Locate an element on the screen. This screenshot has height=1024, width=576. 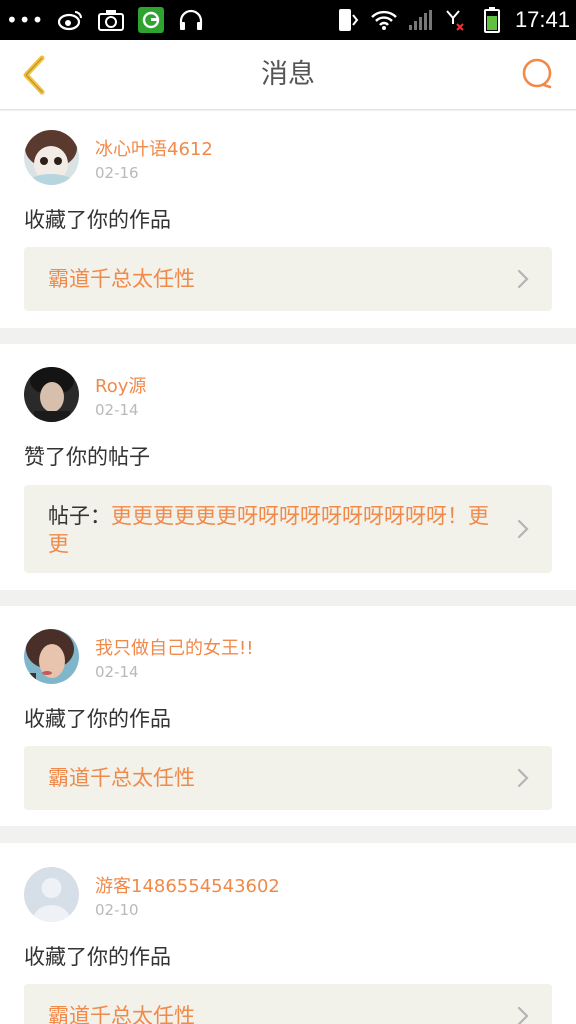
camera-icon is located at coordinates (111, 20).